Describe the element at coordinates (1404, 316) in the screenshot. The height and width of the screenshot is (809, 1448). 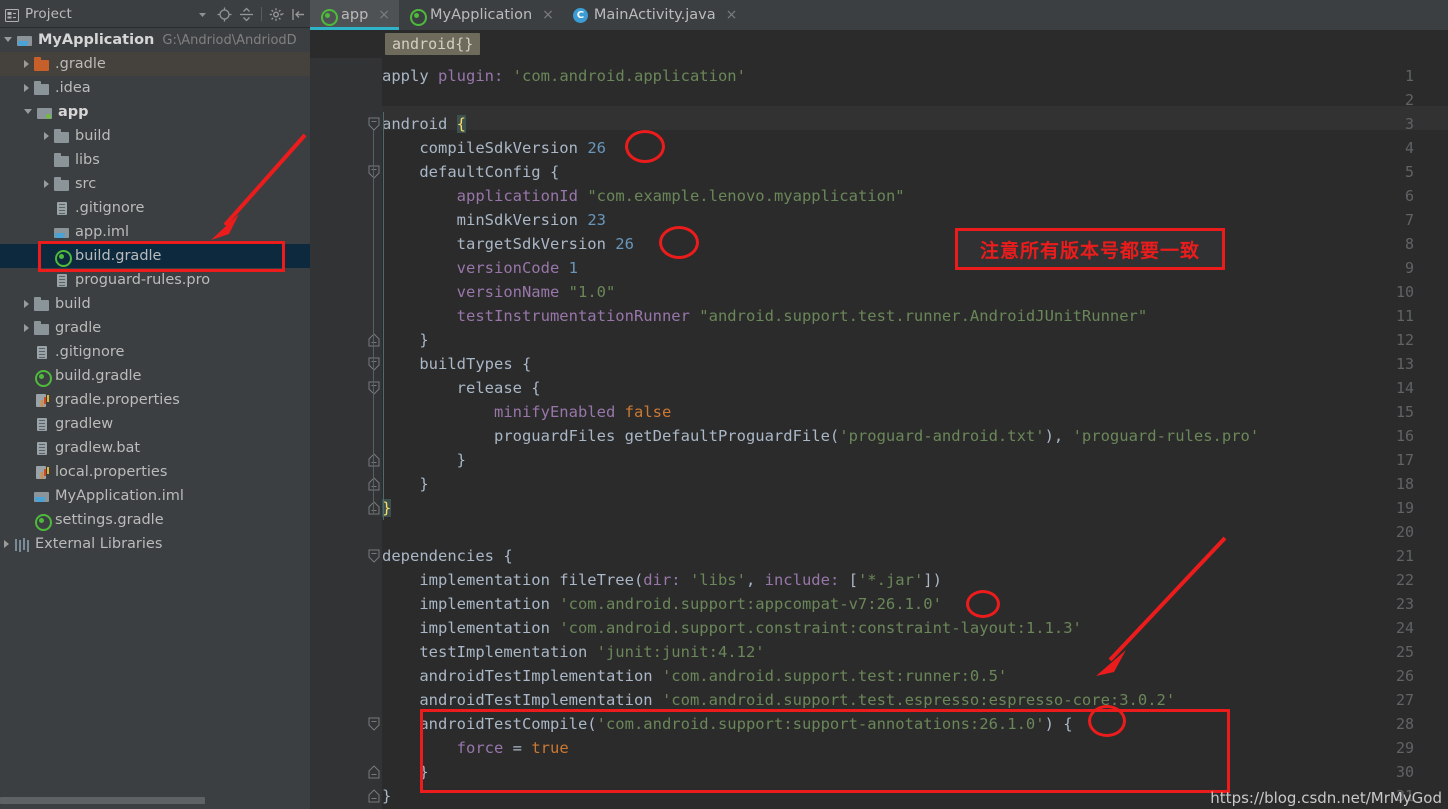
I see `line-number: 11` at that location.